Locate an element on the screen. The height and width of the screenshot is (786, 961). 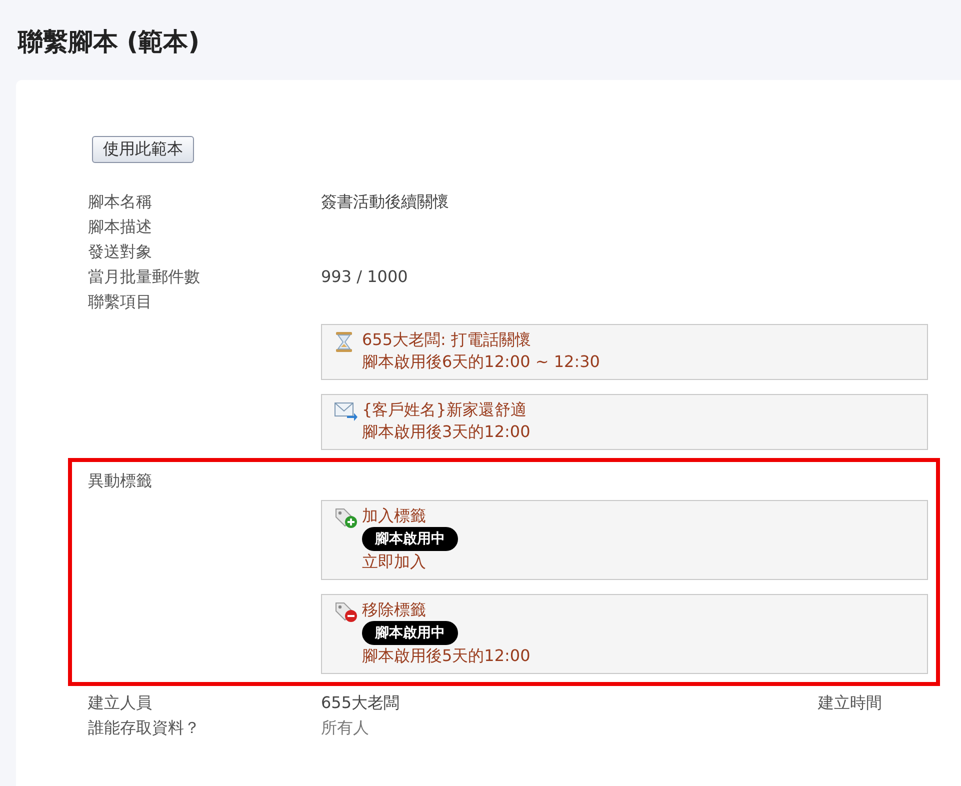
field-label: 腳本名稱 is located at coordinates (120, 202).